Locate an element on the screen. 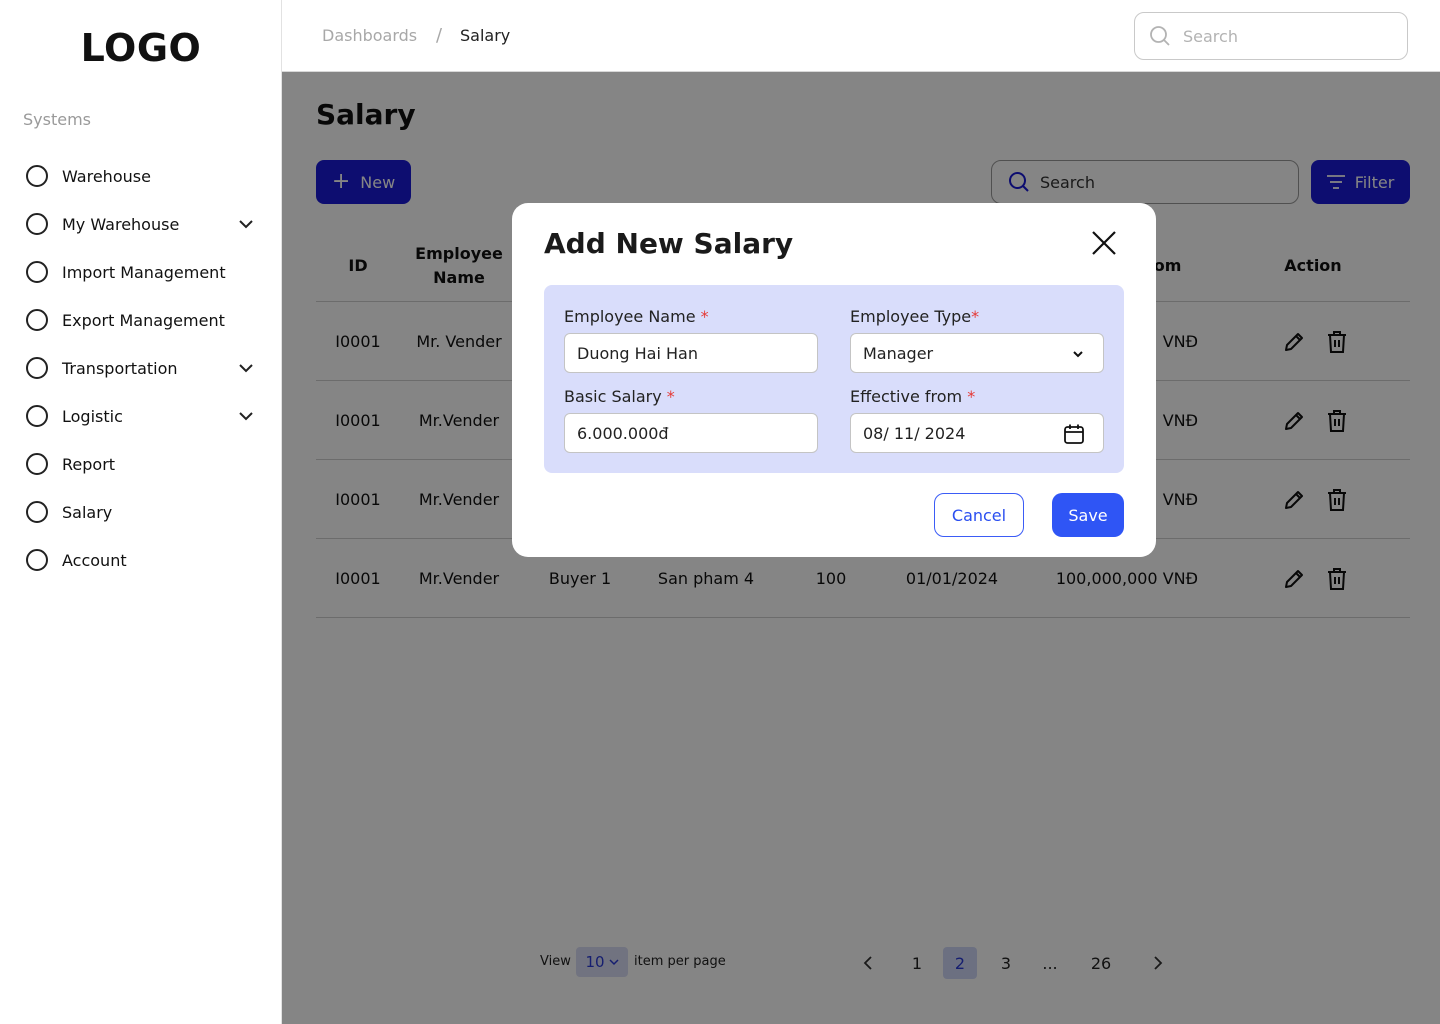 This screenshot has height=1024, width=1440. breadcrumb-current: Salary is located at coordinates (485, 35).